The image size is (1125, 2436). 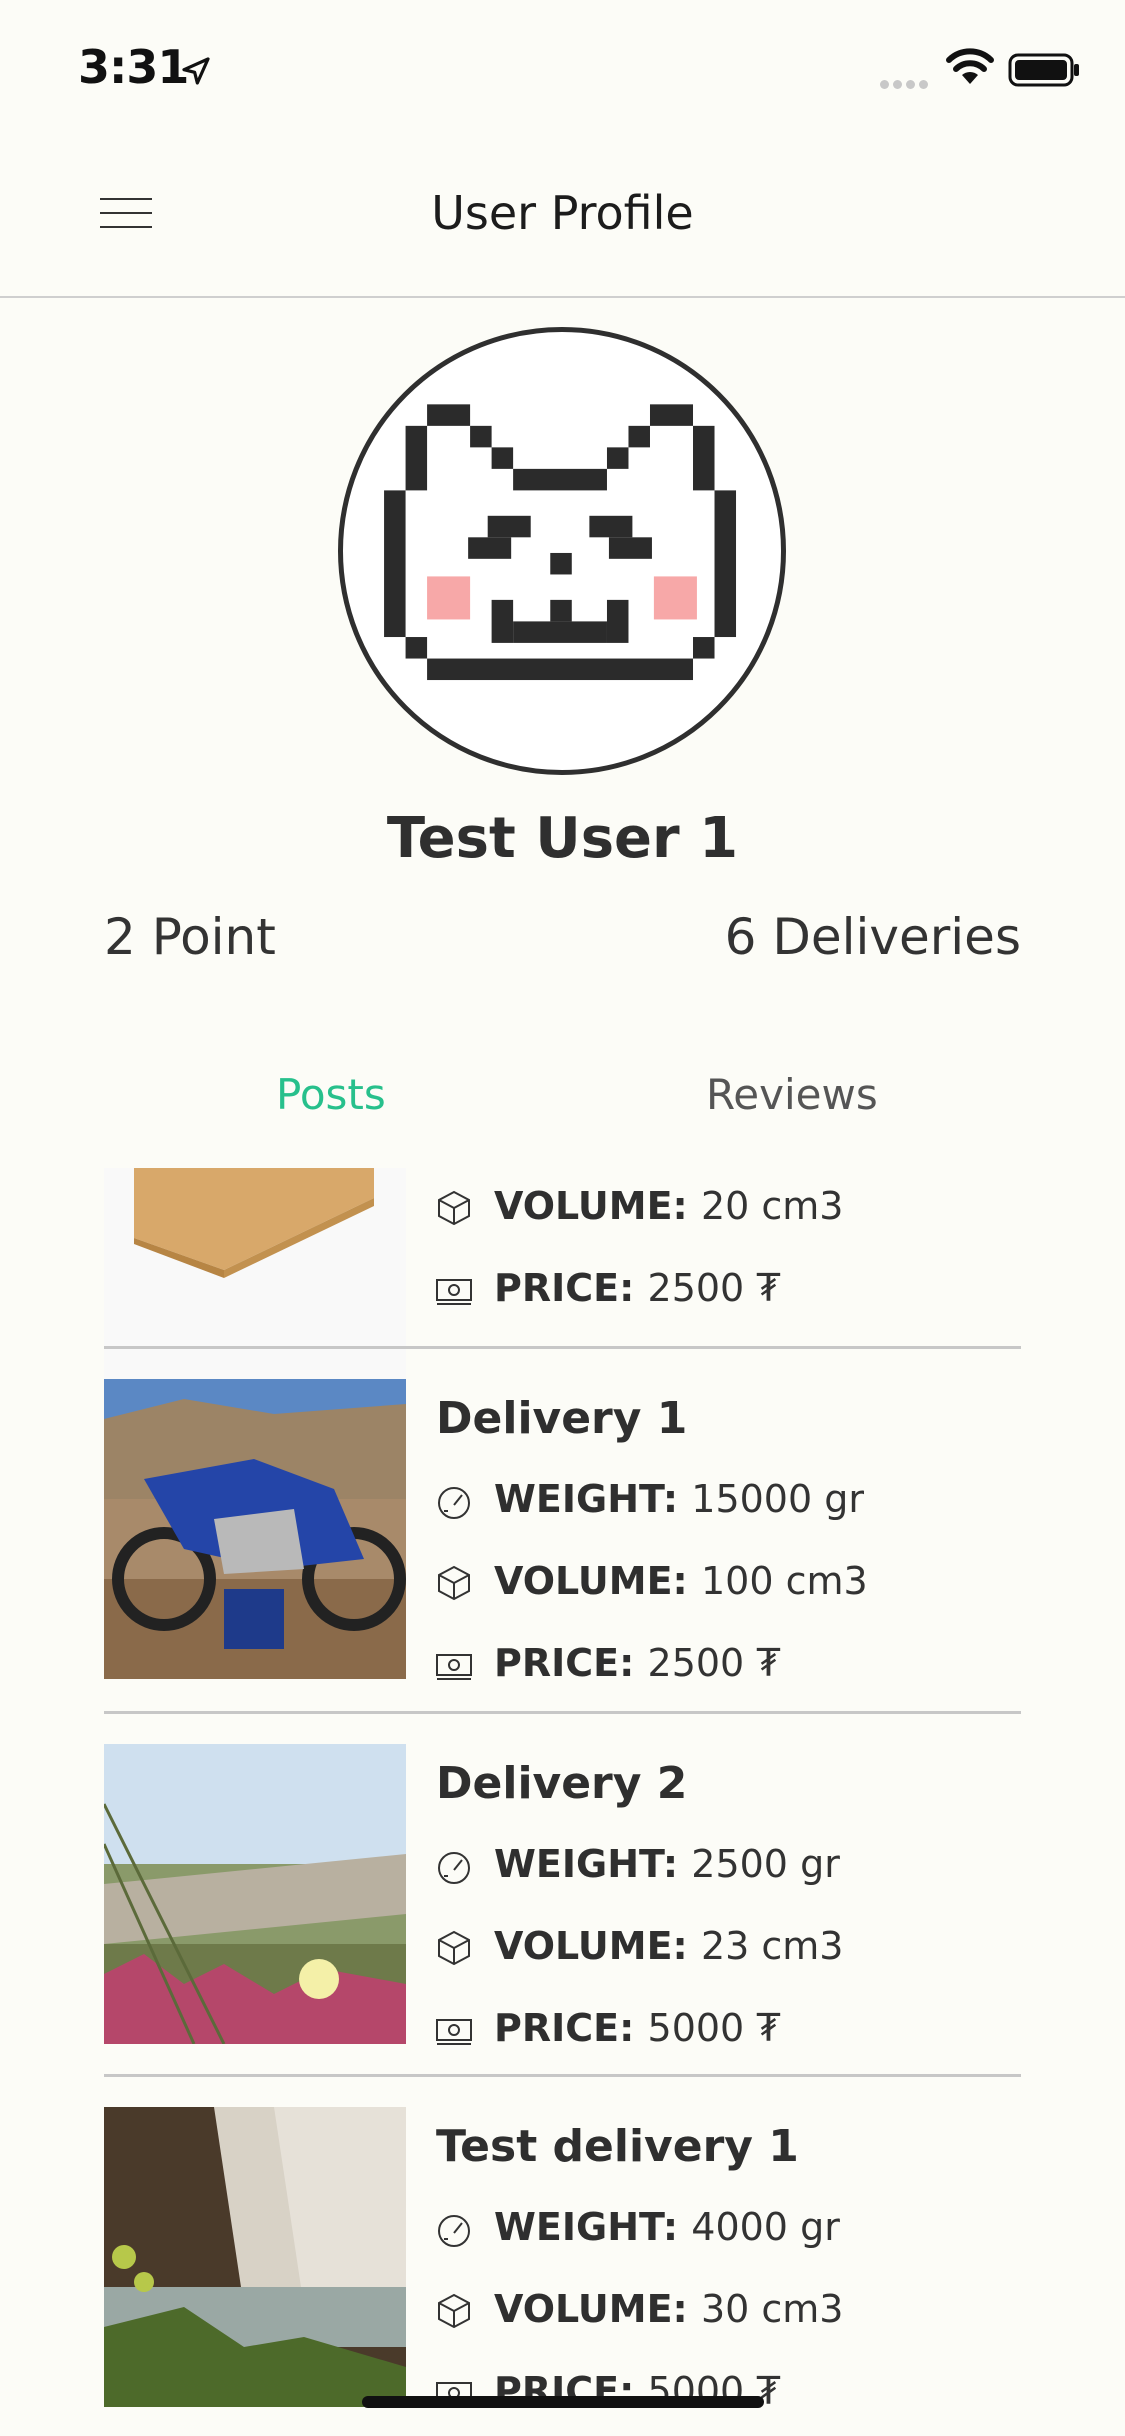 What do you see at coordinates (562, 66) in the screenshot?
I see `status-bar: 3:31` at bounding box center [562, 66].